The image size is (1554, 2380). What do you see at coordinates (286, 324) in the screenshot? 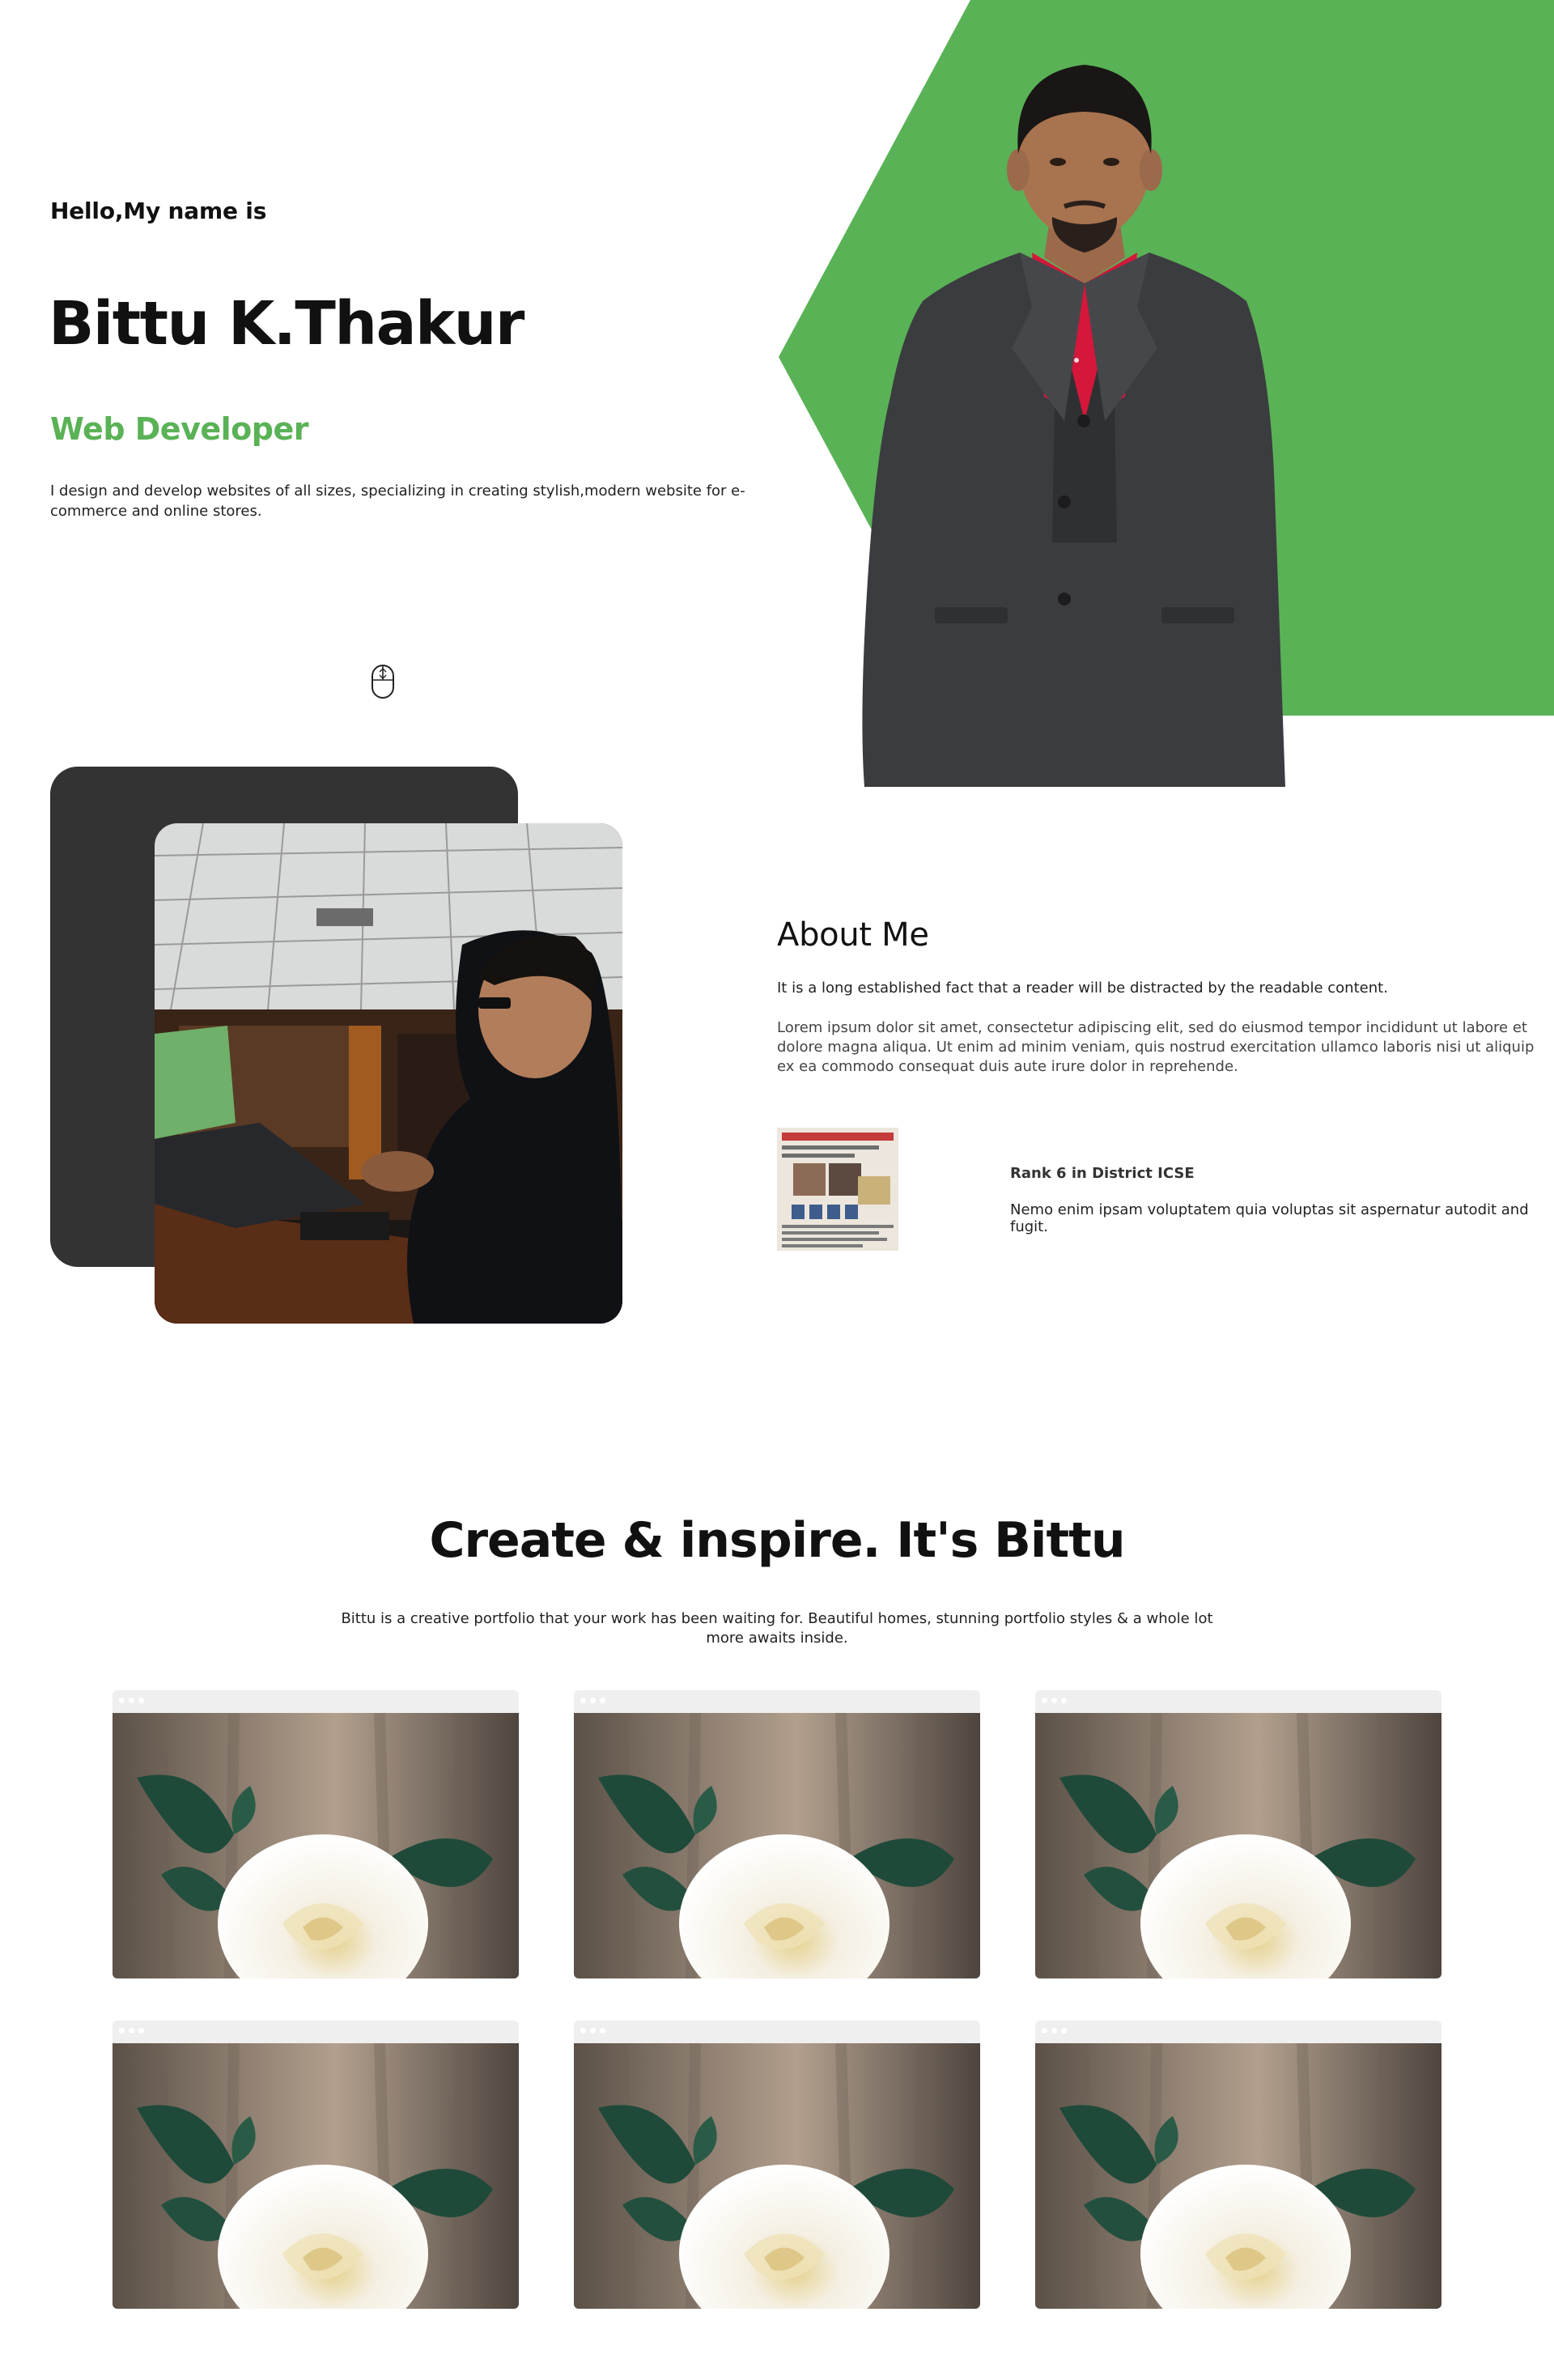
I see `hero-name: Bittu K.Thakur` at bounding box center [286, 324].